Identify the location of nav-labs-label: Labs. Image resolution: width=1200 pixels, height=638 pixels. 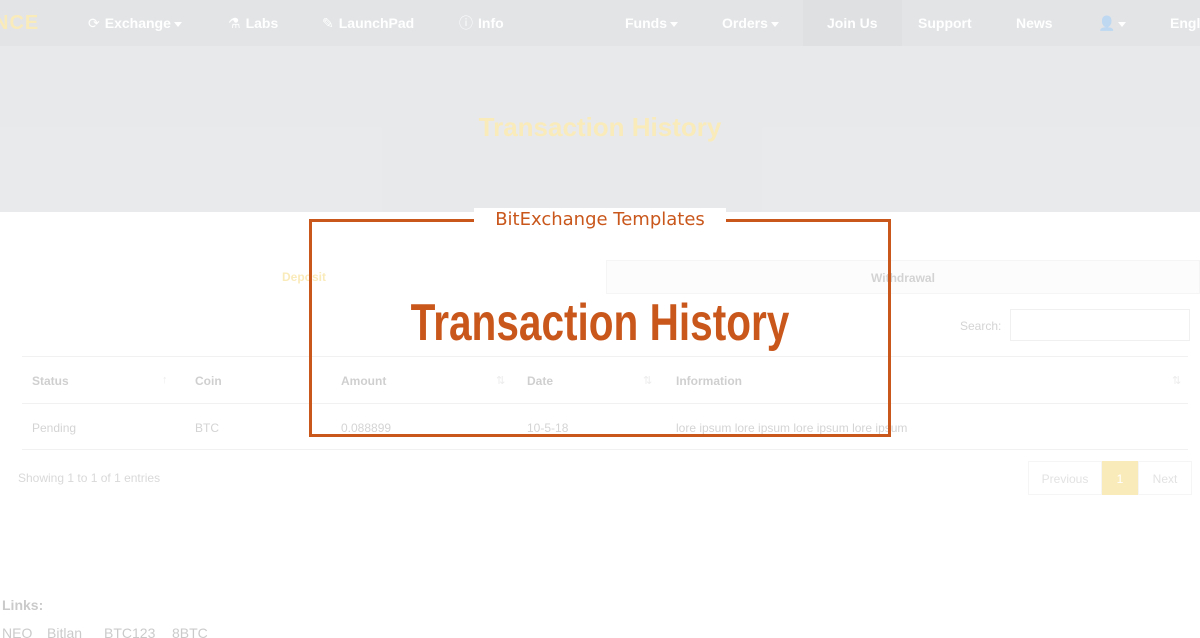
(262, 23).